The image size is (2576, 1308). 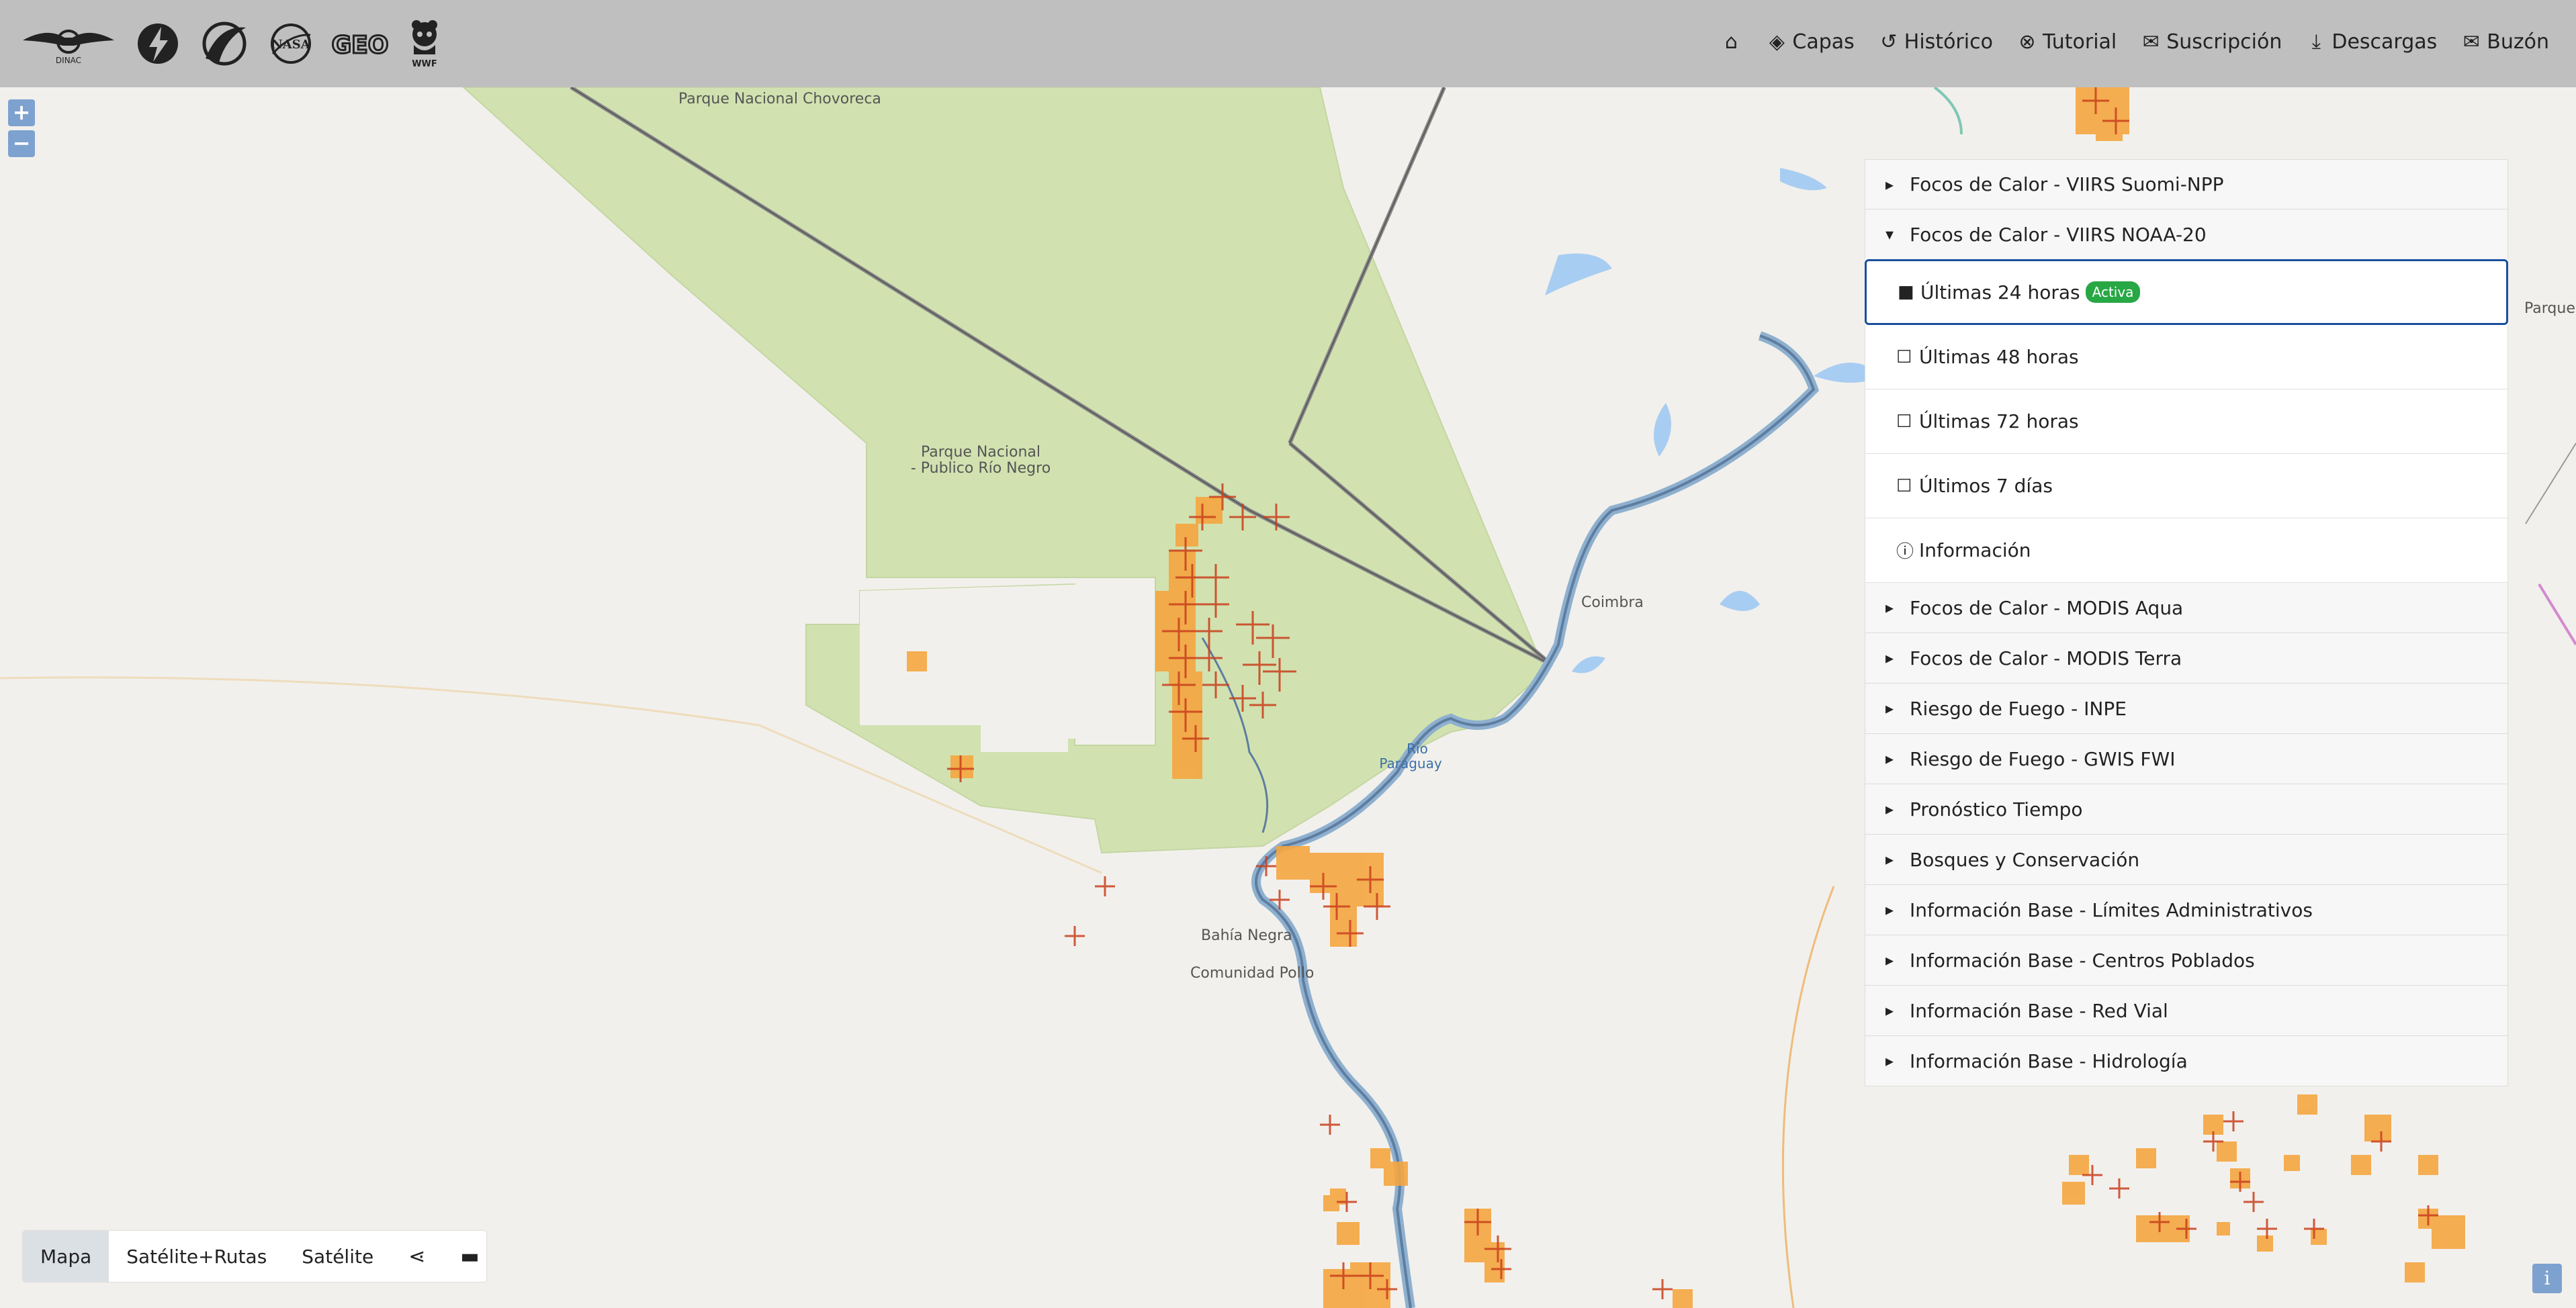 I want to click on wwf-logo: WWF, so click(x=425, y=44).